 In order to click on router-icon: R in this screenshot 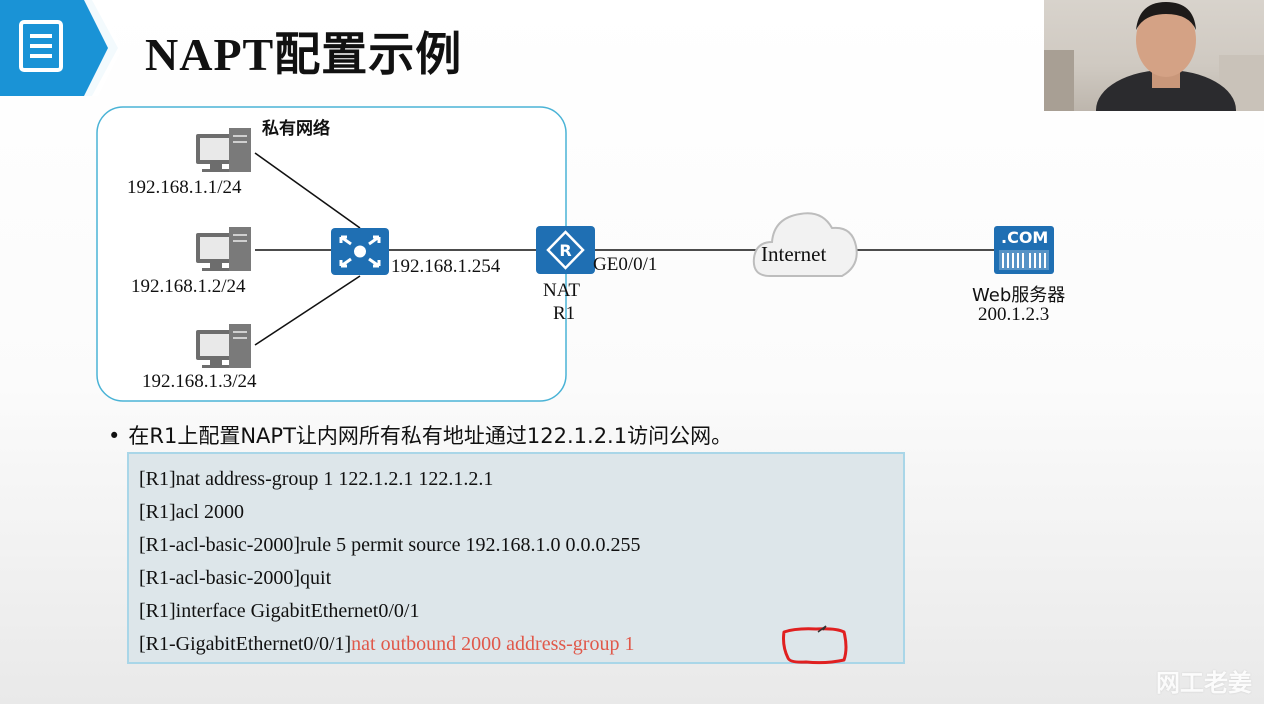, I will do `click(565, 250)`.